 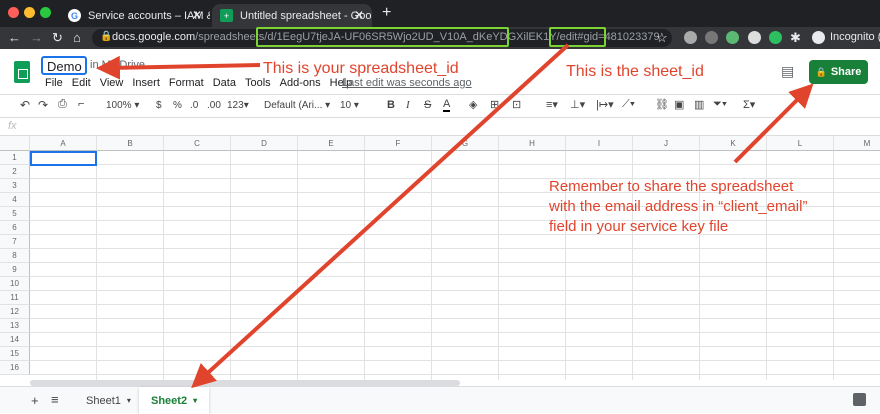 What do you see at coordinates (15, 172) in the screenshot?
I see `row-header-2: 2` at bounding box center [15, 172].